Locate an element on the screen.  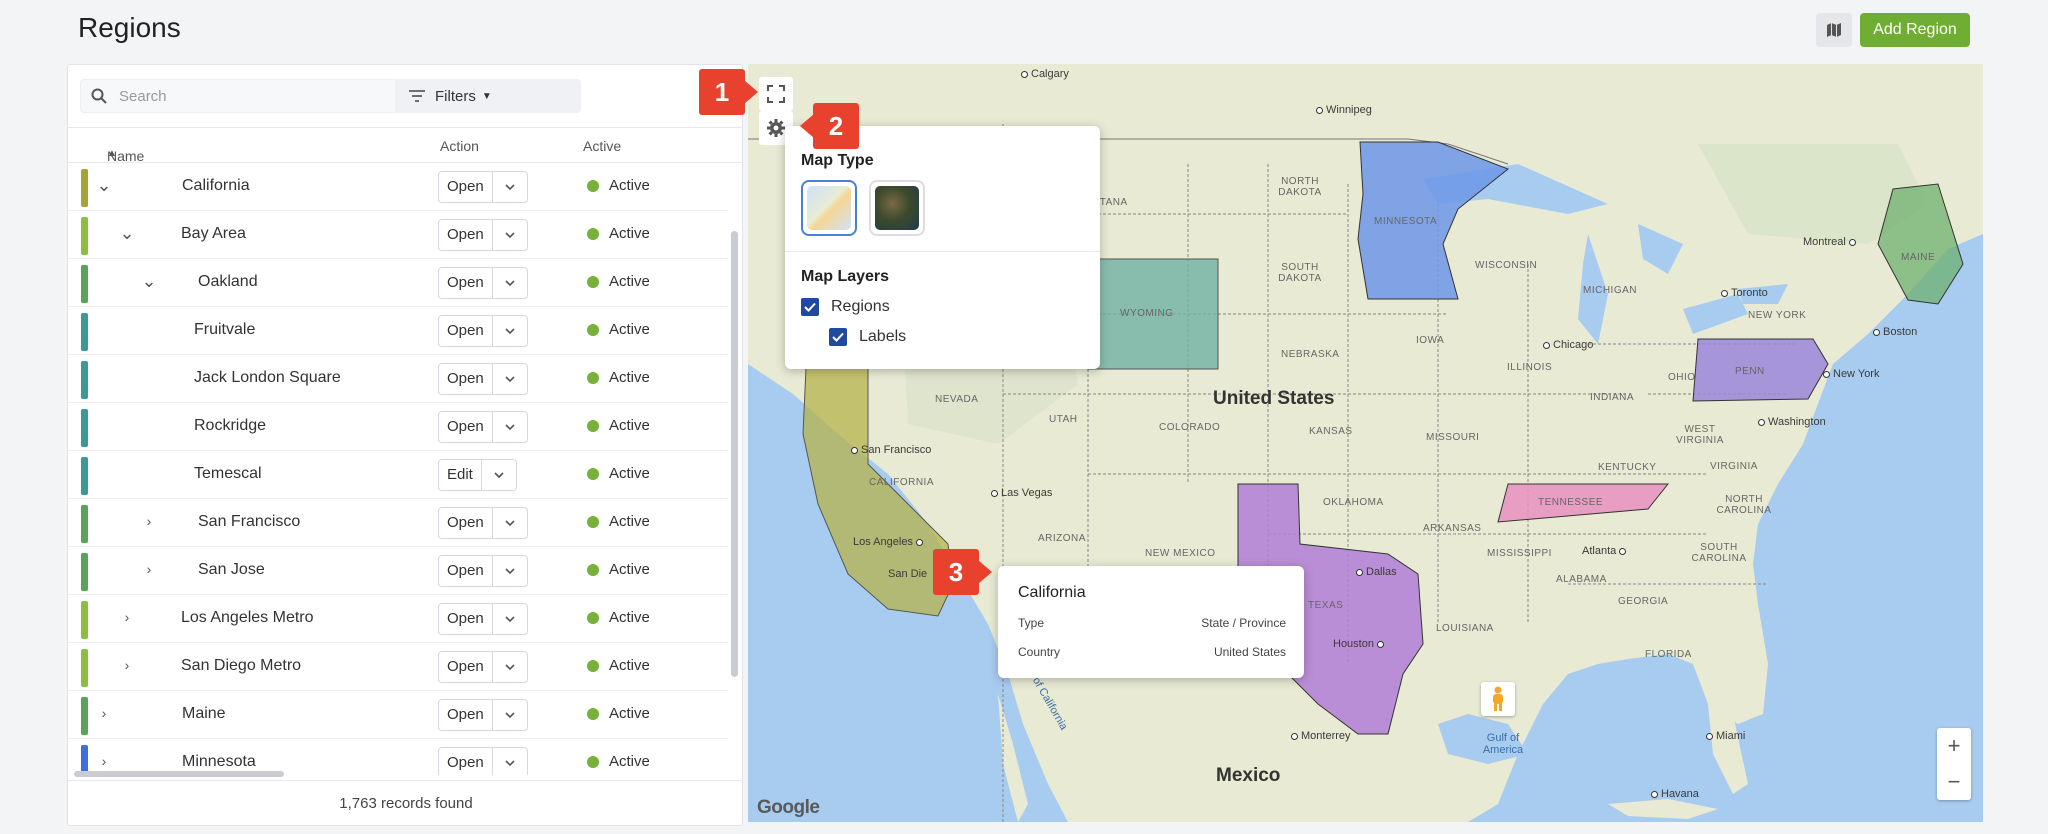
row-action-button: Edit is located at coordinates (460, 475).